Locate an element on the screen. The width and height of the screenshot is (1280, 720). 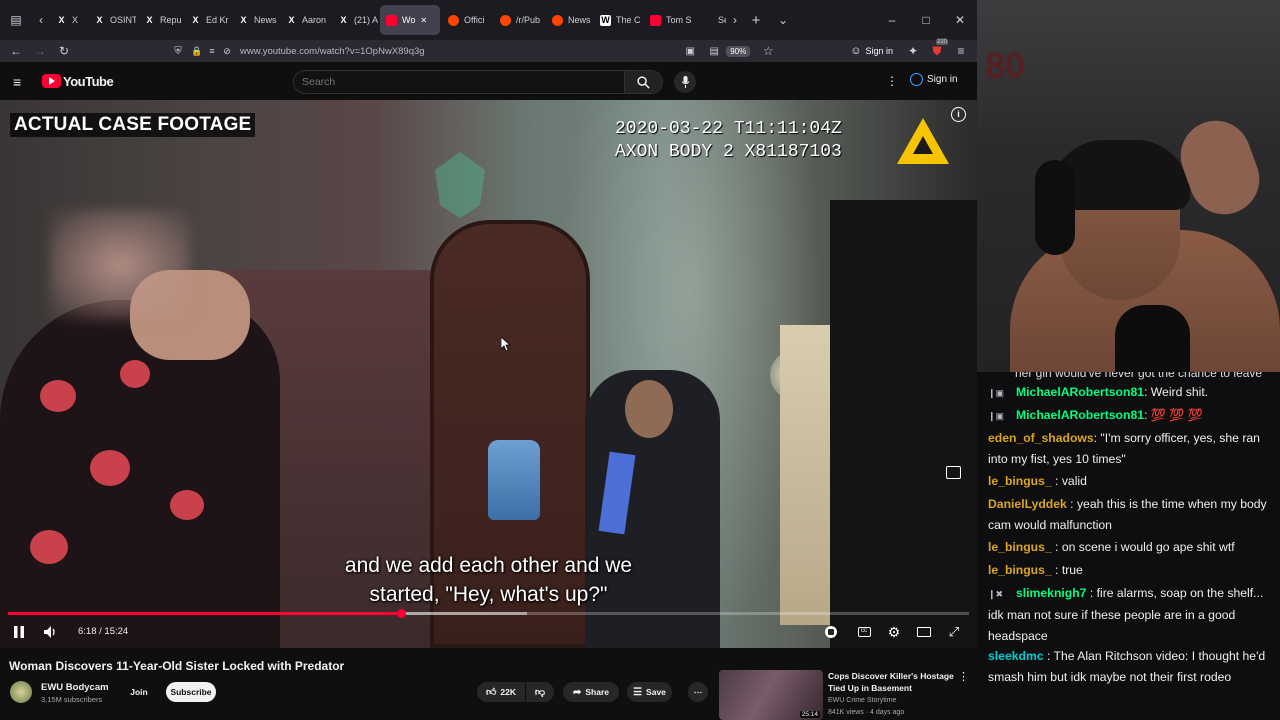
autoplay-toggle is located at coordinates (831, 632).